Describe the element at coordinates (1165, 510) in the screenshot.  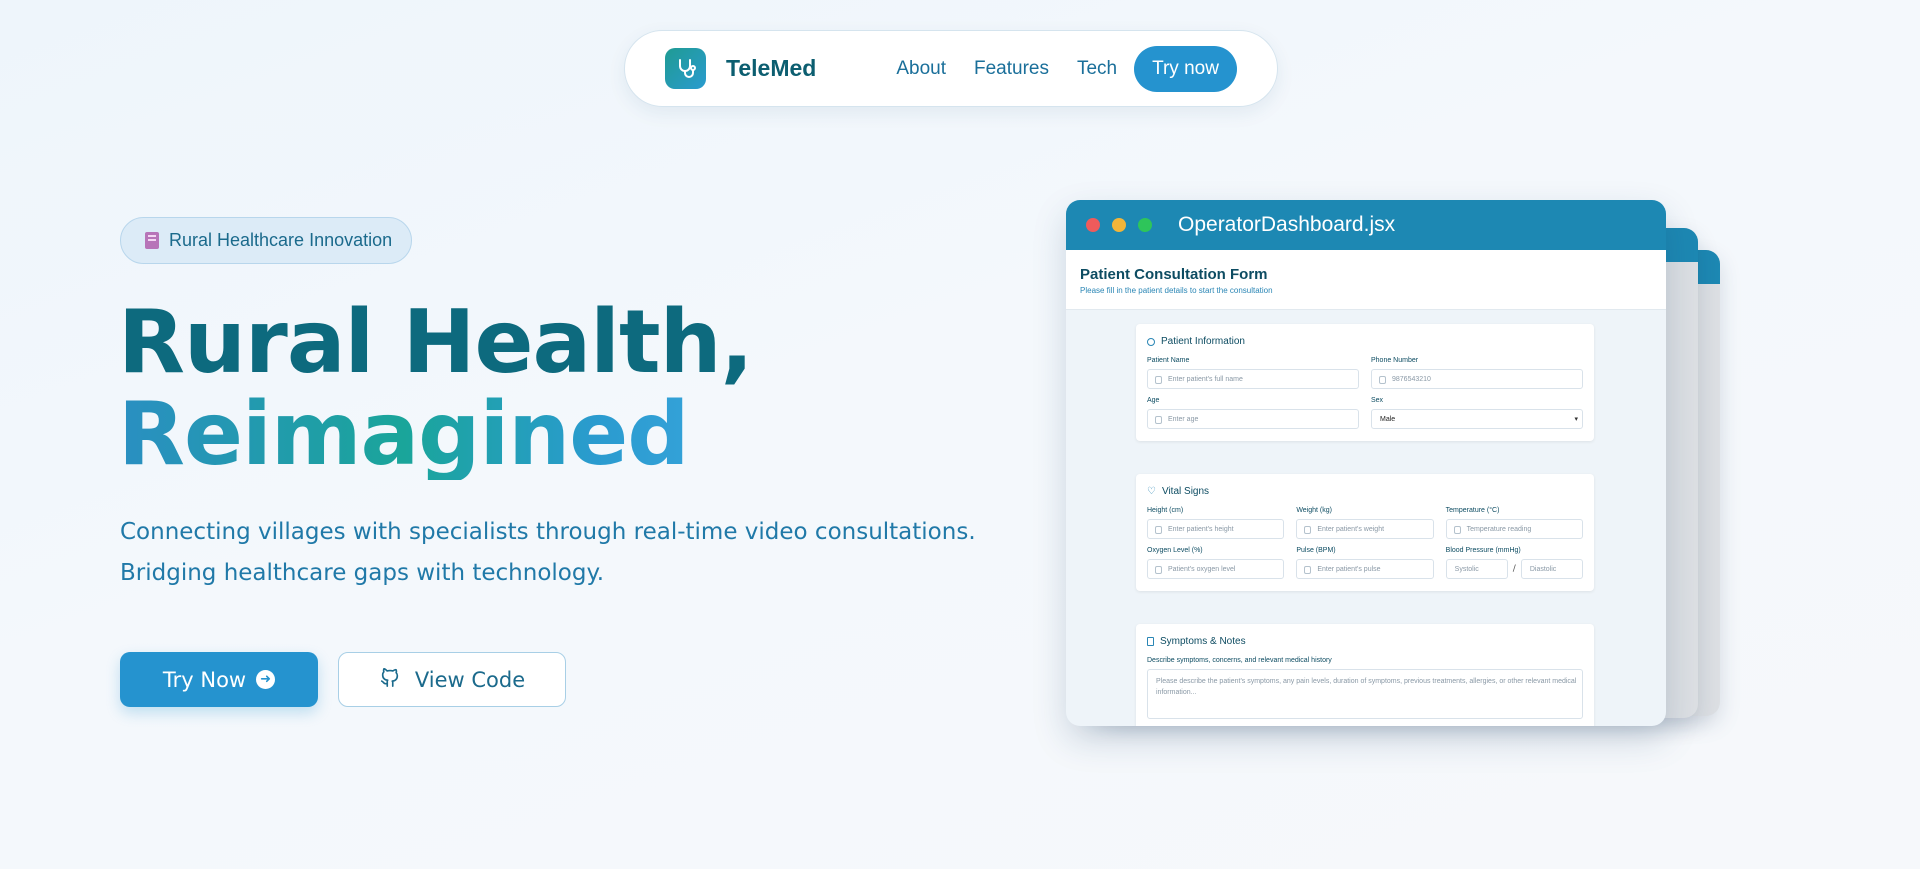
I see `height-label: Height (cm)` at that location.